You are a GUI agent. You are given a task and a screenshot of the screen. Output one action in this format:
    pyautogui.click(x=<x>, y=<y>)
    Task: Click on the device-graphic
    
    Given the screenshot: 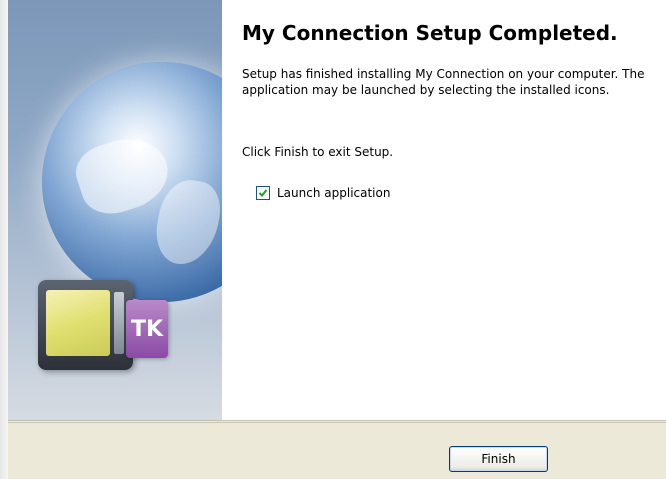 What is the action you would take?
    pyautogui.click(x=85, y=325)
    